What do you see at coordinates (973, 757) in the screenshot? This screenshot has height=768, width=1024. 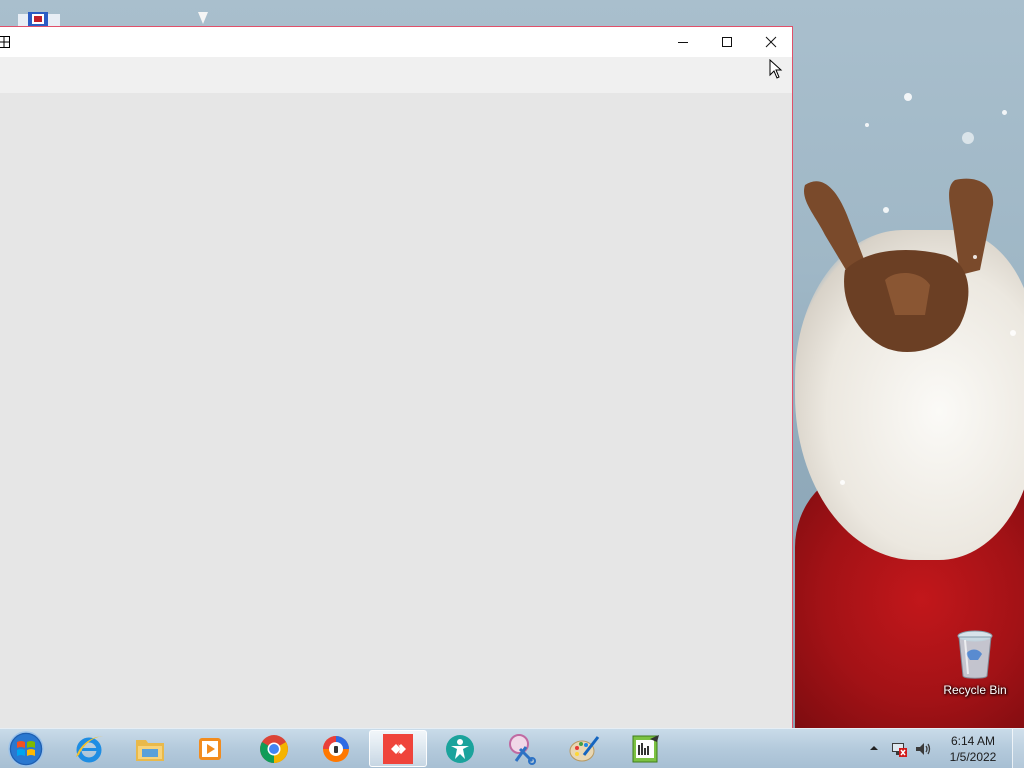 I see `clock-date: 1/5/2022` at bounding box center [973, 757].